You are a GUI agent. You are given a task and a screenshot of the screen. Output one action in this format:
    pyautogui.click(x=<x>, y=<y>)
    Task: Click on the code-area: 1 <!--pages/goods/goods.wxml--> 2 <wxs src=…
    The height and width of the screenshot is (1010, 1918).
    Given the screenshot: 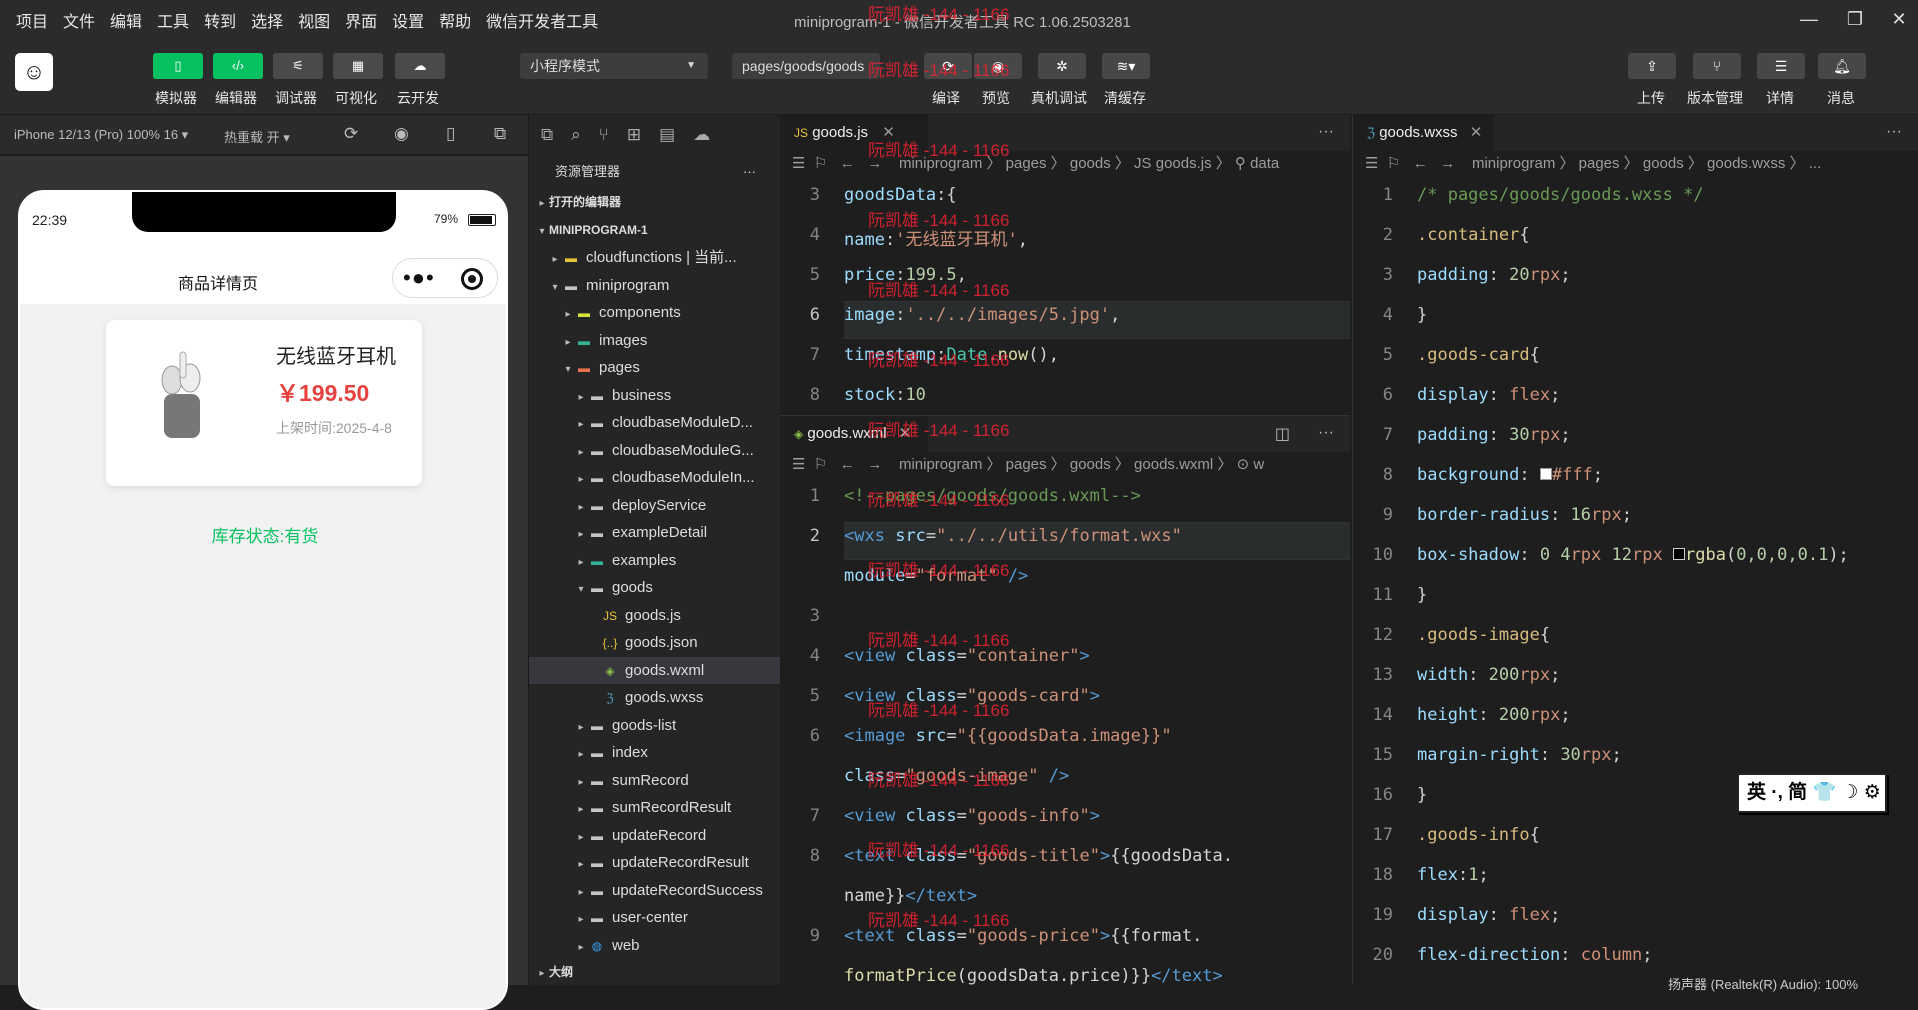 What is the action you would take?
    pyautogui.click(x=1065, y=732)
    